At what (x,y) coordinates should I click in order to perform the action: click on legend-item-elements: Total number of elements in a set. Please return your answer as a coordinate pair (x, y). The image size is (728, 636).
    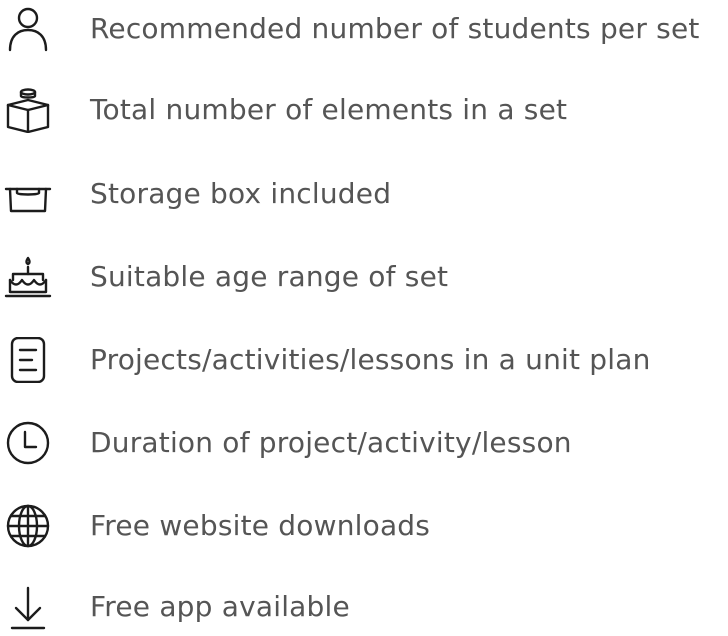
    Looking at the image, I should click on (364, 110).